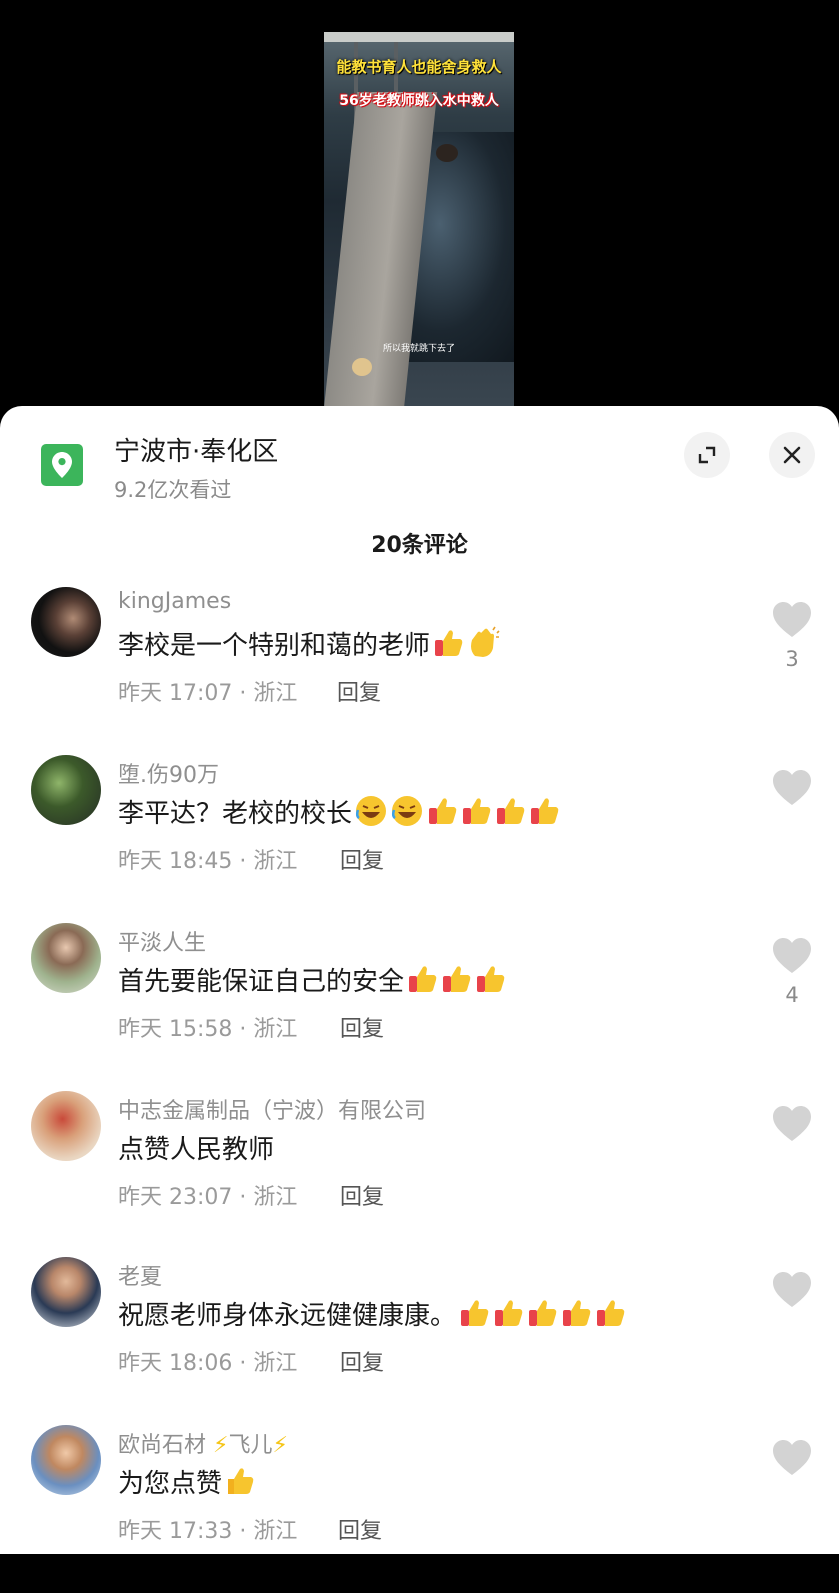  What do you see at coordinates (419, 1509) in the screenshot?
I see `comment-item: 欧尚石材 ⚡飞儿⚡ 为您点赞 昨天 17:33 · 浙江 回复` at bounding box center [419, 1509].